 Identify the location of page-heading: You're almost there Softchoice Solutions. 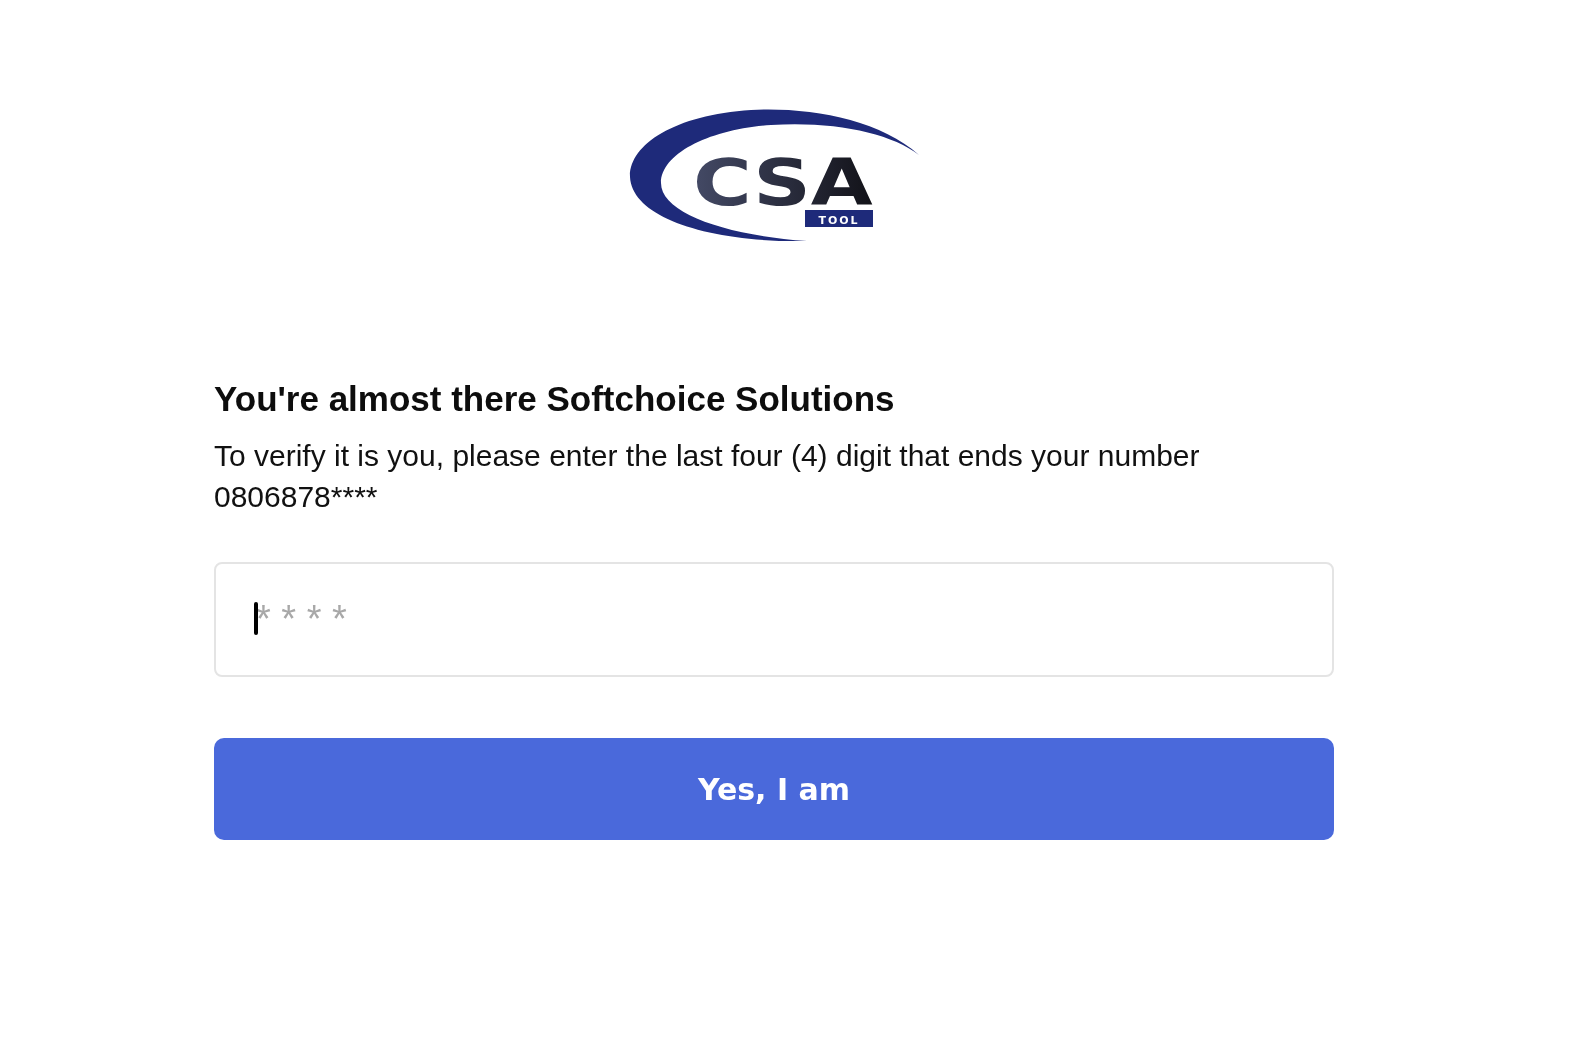
(555, 399).